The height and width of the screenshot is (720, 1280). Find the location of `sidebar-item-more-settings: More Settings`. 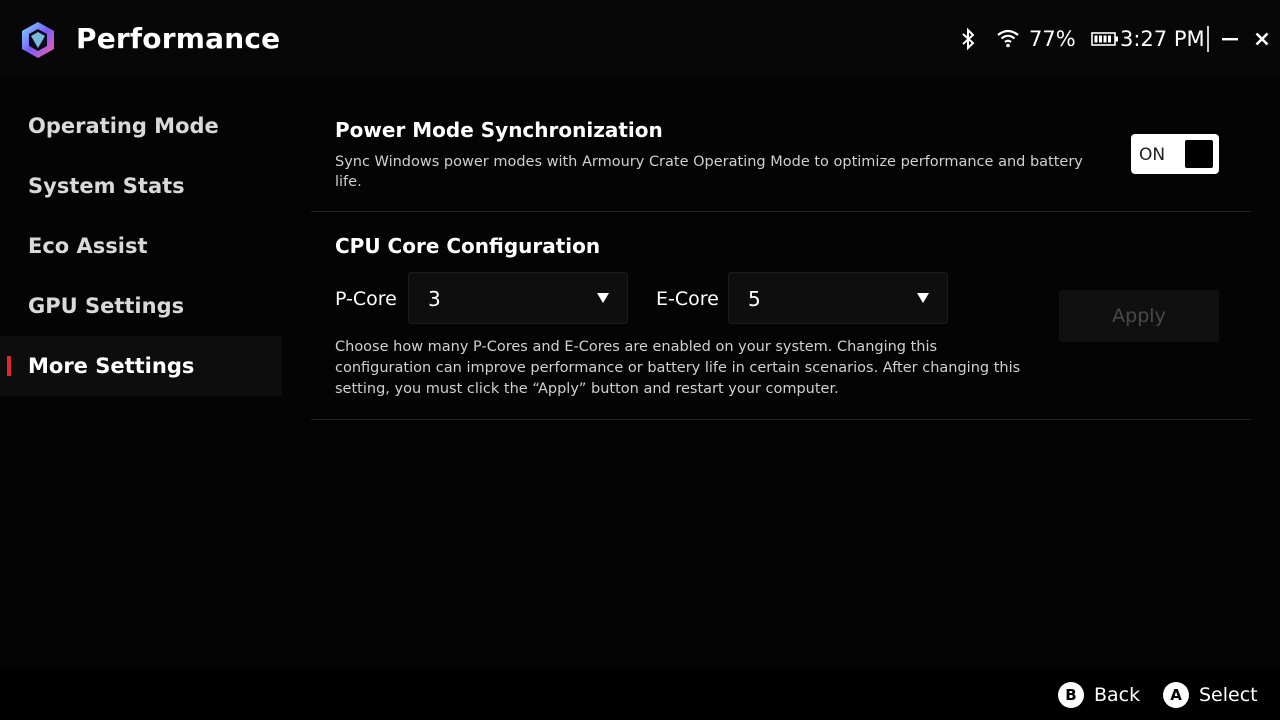

sidebar-item-more-settings: More Settings is located at coordinates (141, 366).